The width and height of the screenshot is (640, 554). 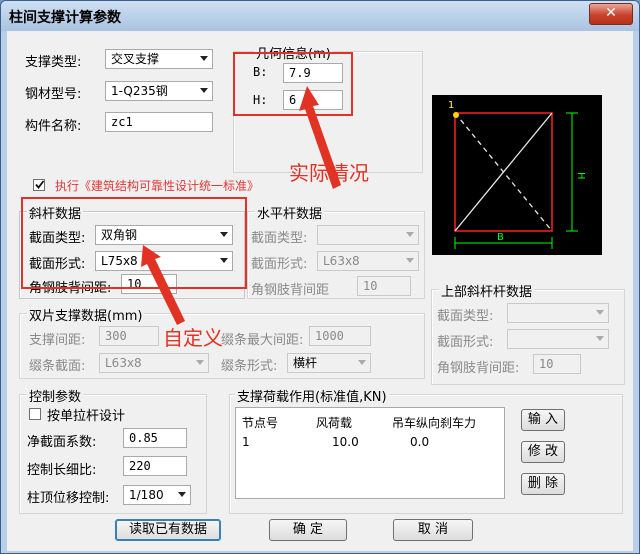 I want to click on lacing-section-select: L63x8, so click(x=154, y=363).